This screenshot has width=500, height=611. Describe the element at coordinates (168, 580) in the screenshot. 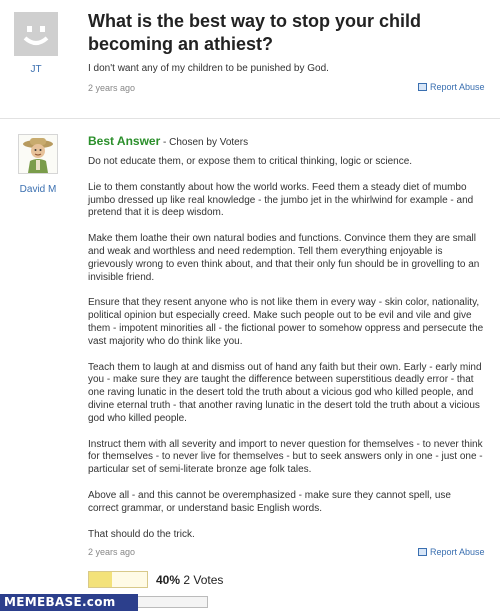

I see `vote-percent: 40%` at that location.